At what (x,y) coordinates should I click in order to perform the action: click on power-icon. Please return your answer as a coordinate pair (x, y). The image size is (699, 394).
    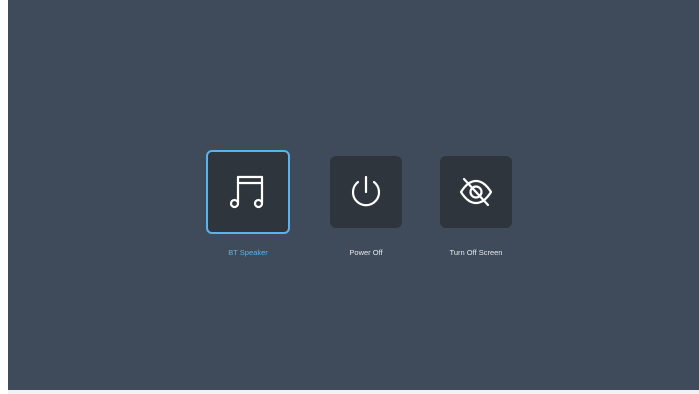
    Looking at the image, I should click on (366, 192).